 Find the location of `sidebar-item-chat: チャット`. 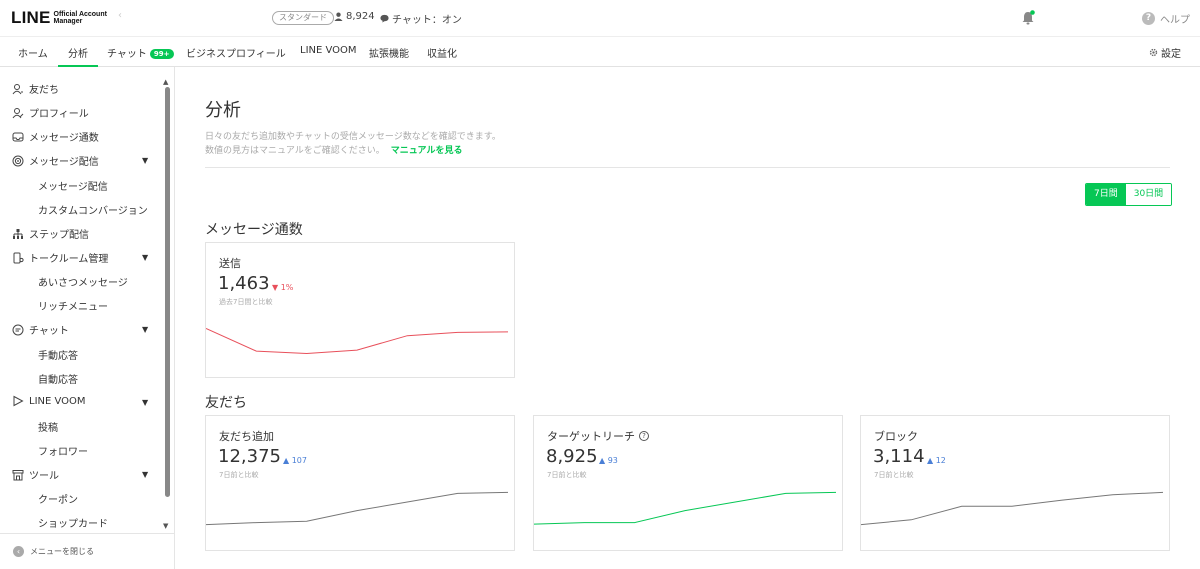

sidebar-item-chat: チャット is located at coordinates (40, 329).